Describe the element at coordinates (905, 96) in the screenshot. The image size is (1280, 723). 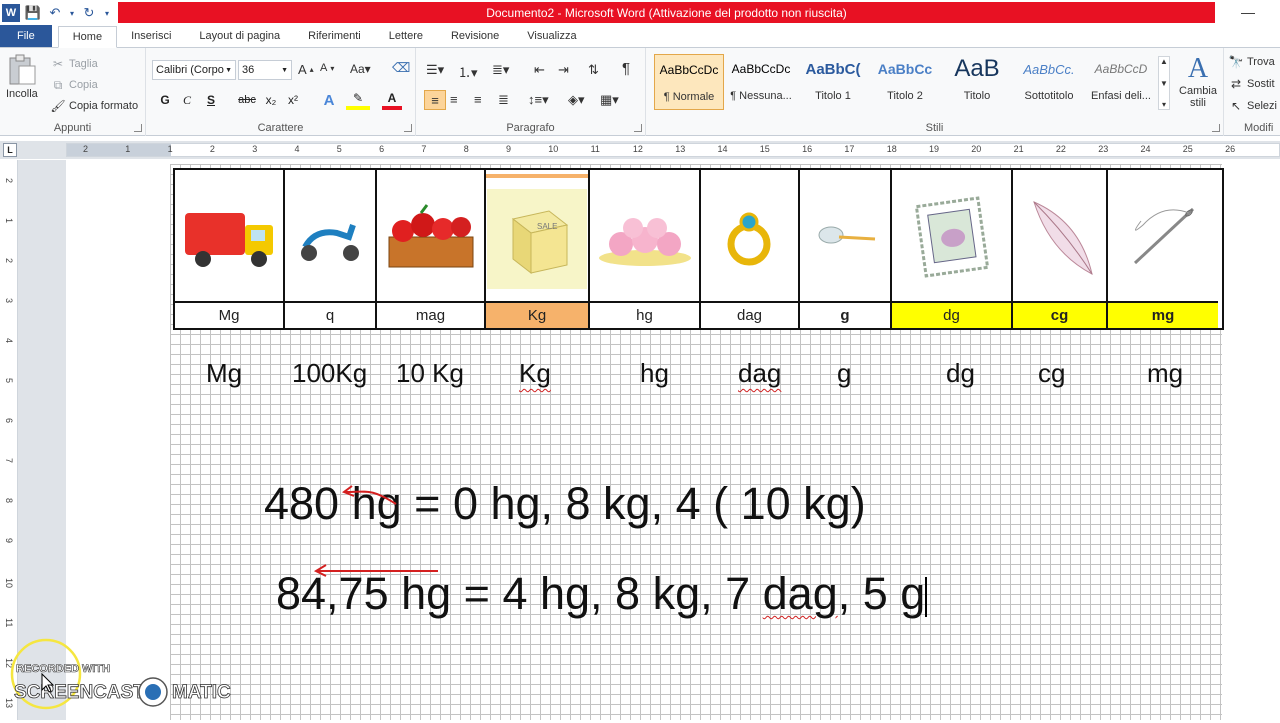
I see `style-name: Titolo 2` at that location.